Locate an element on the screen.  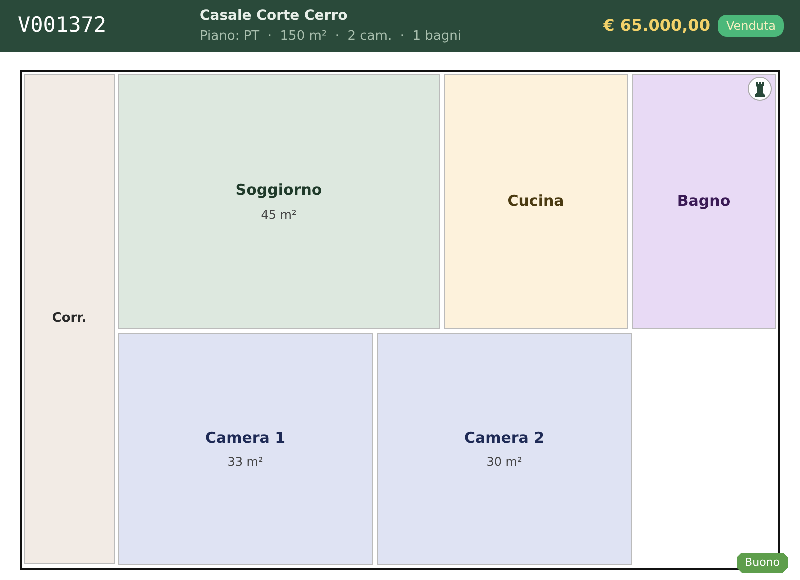
property-title: Casale Corte Cerro is located at coordinates (274, 16).